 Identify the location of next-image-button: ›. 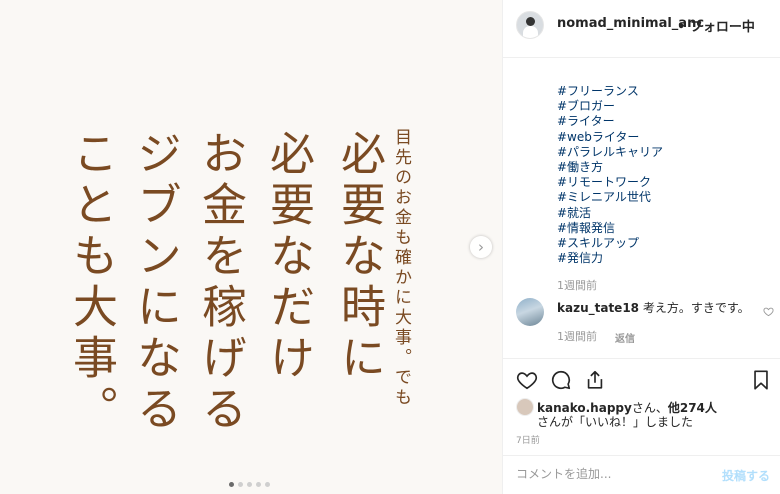
(481, 247).